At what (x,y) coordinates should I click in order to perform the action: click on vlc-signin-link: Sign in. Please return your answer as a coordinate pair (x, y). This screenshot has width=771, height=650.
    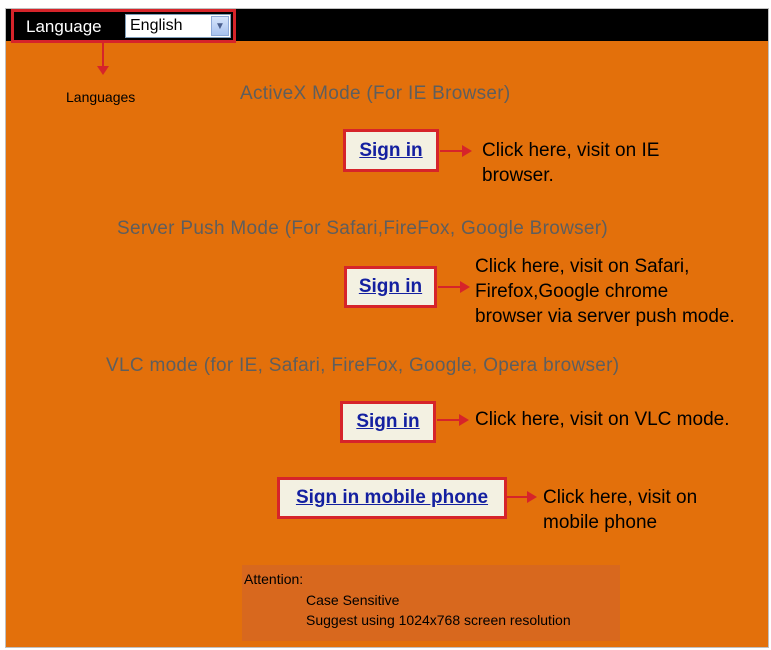
    Looking at the image, I should click on (387, 422).